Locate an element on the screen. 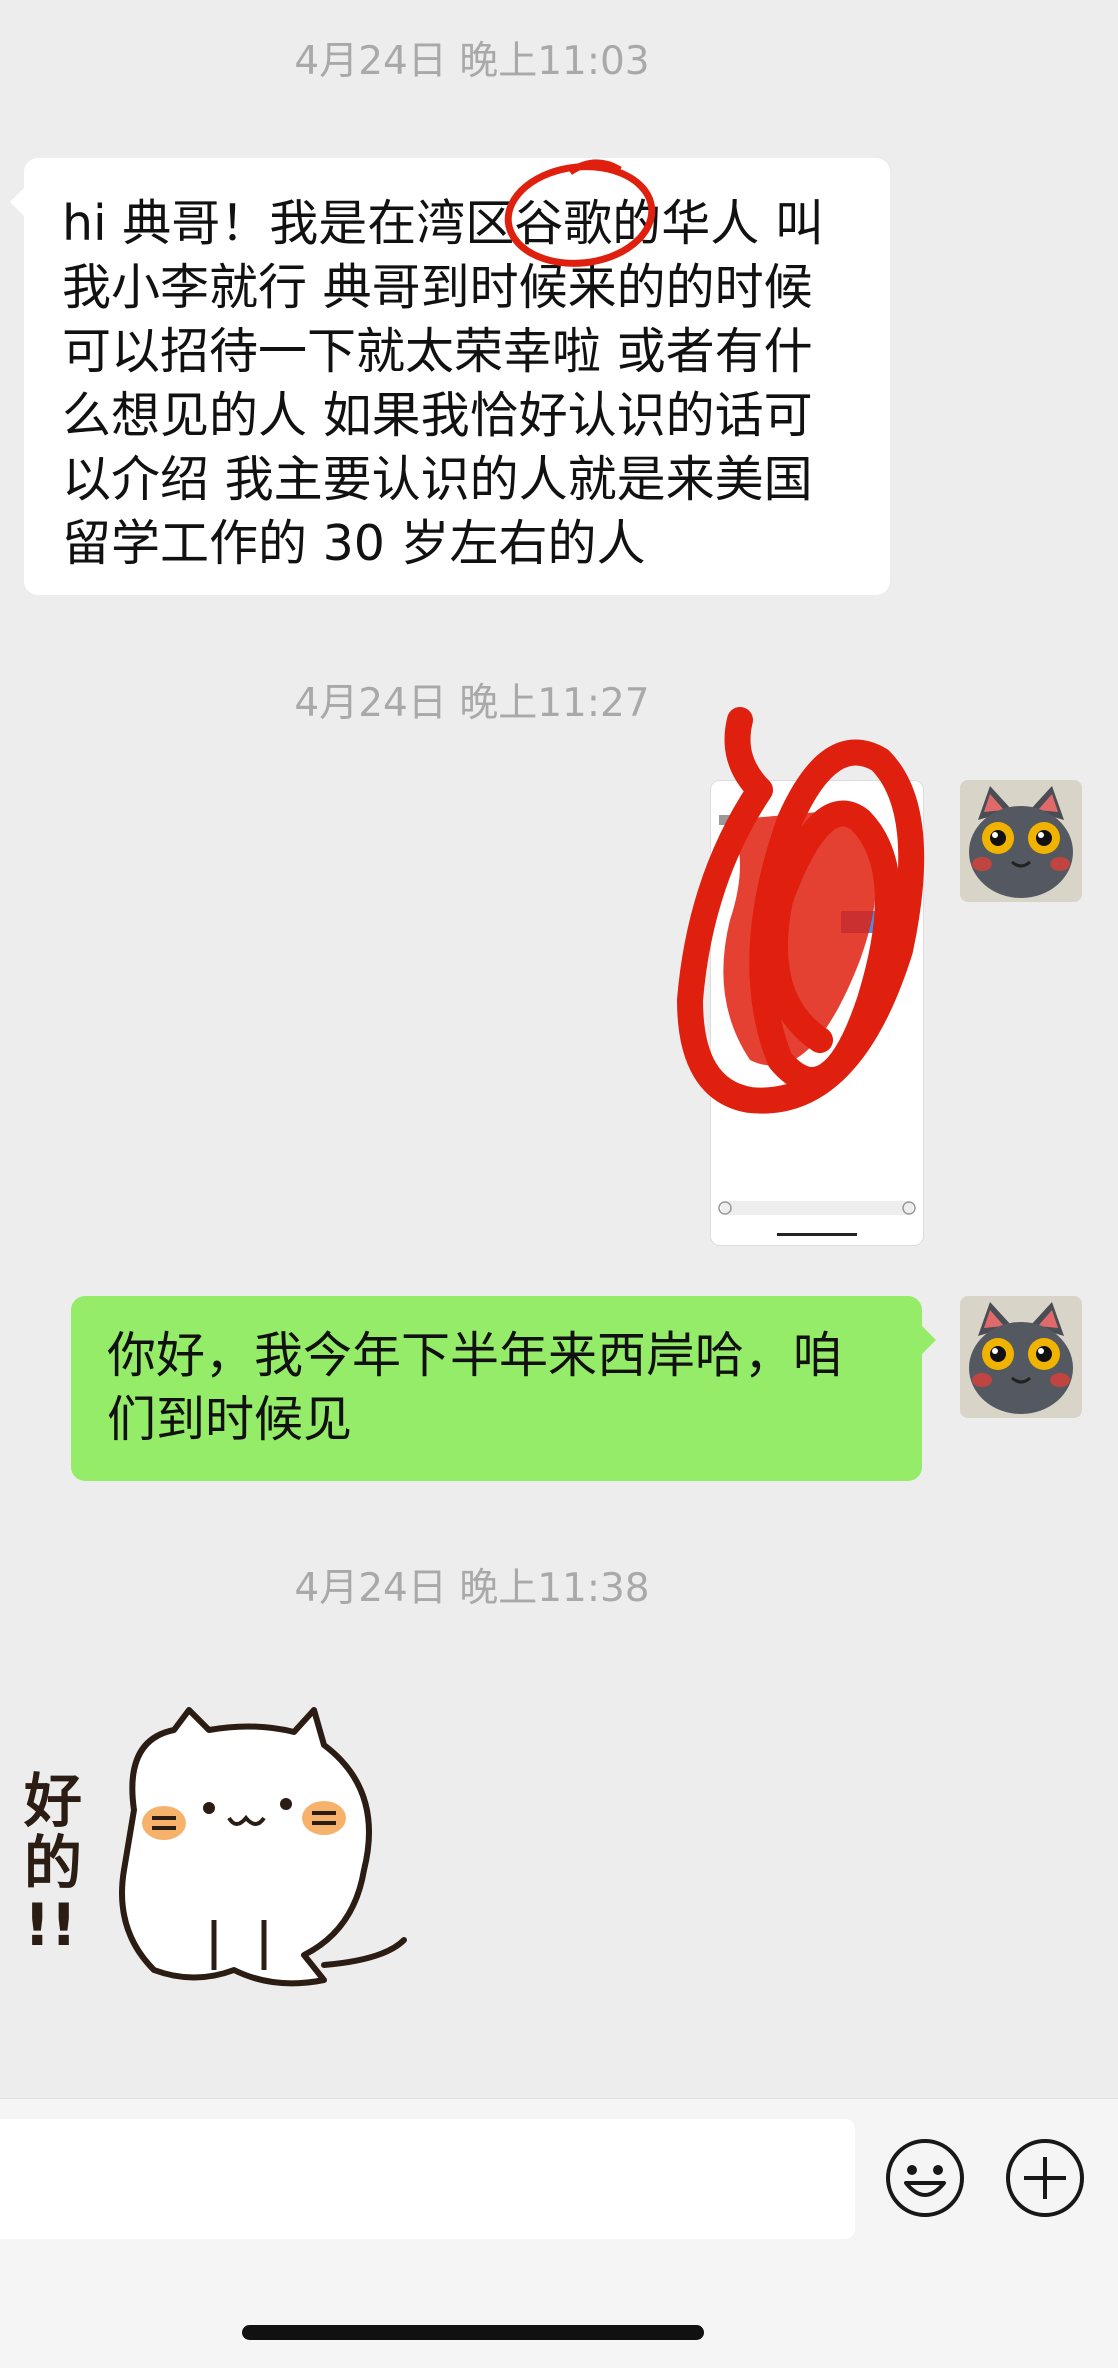 The height and width of the screenshot is (2368, 1118). more-button is located at coordinates (1045, 2178).